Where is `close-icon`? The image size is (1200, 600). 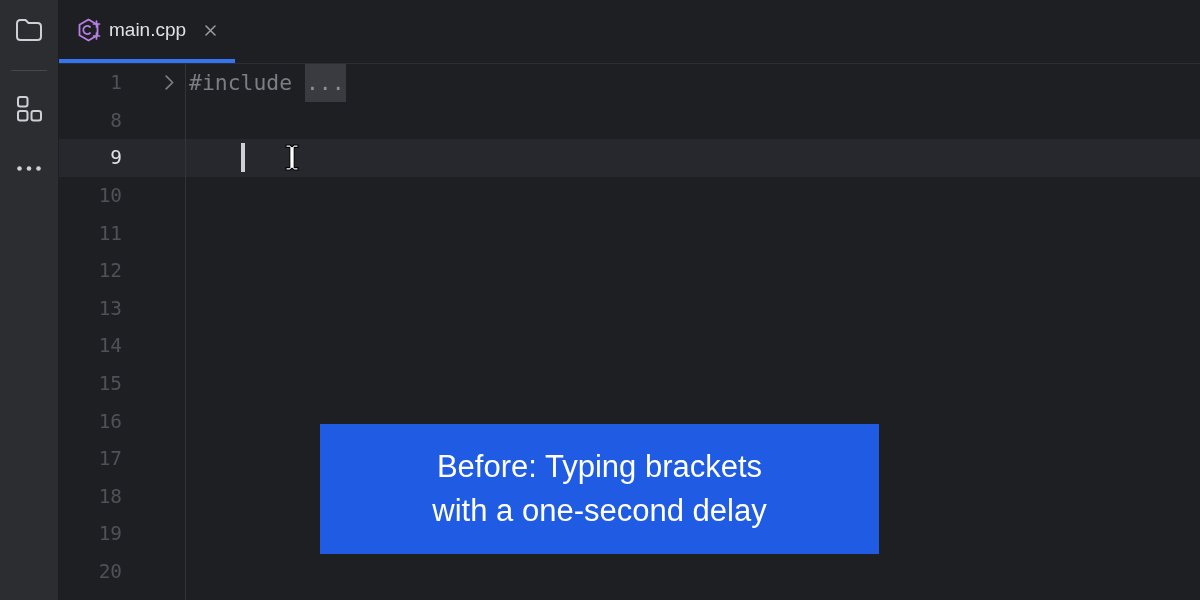 close-icon is located at coordinates (211, 30).